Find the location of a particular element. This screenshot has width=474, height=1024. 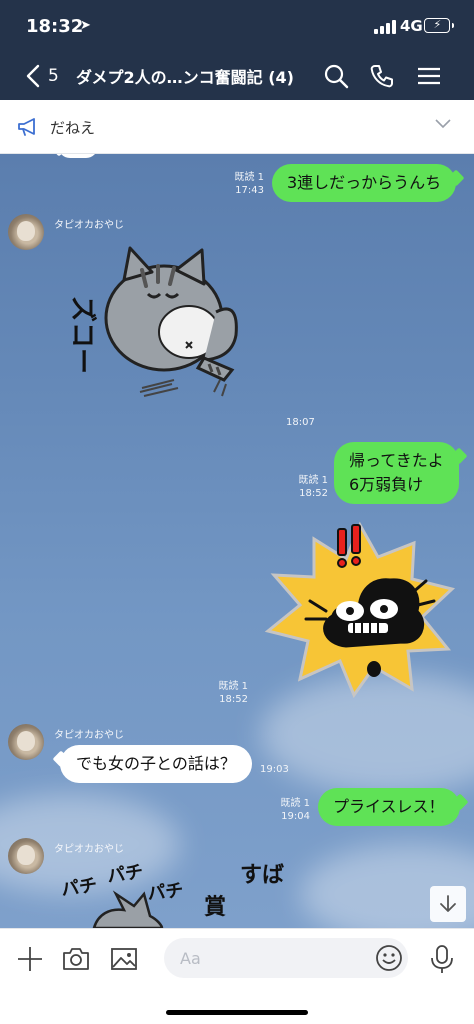

message-bubble-incoming: でも女の子との話は？ is located at coordinates (156, 764).